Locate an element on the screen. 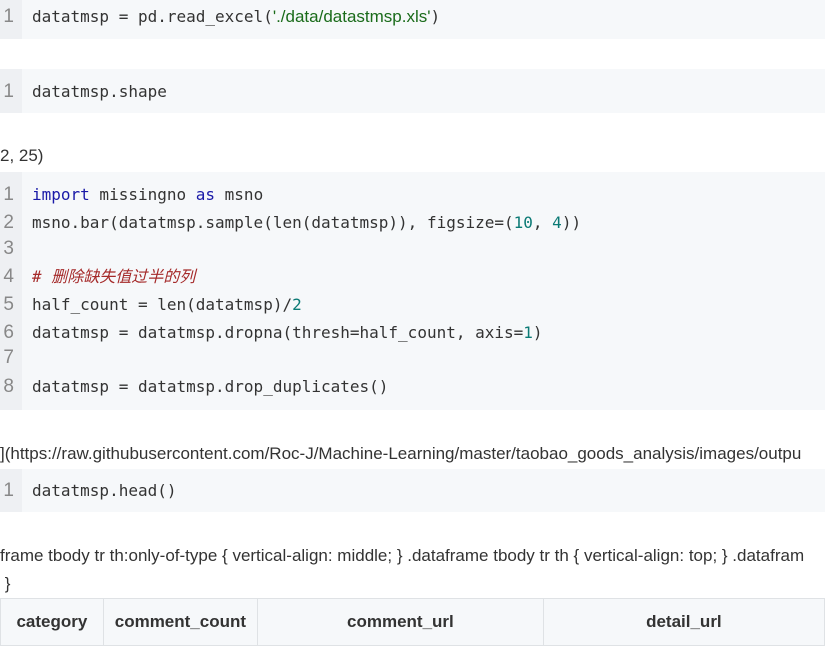 This screenshot has width=825, height=646. code-token: datatmsp = datatmsp.drop_duplicates() is located at coordinates (210, 386).